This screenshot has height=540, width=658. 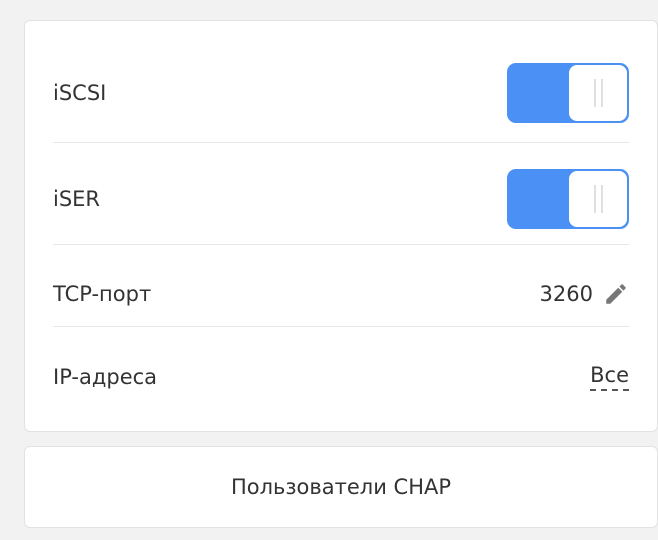 I want to click on settings-row-iscsi: iSCSI, so click(x=341, y=93).